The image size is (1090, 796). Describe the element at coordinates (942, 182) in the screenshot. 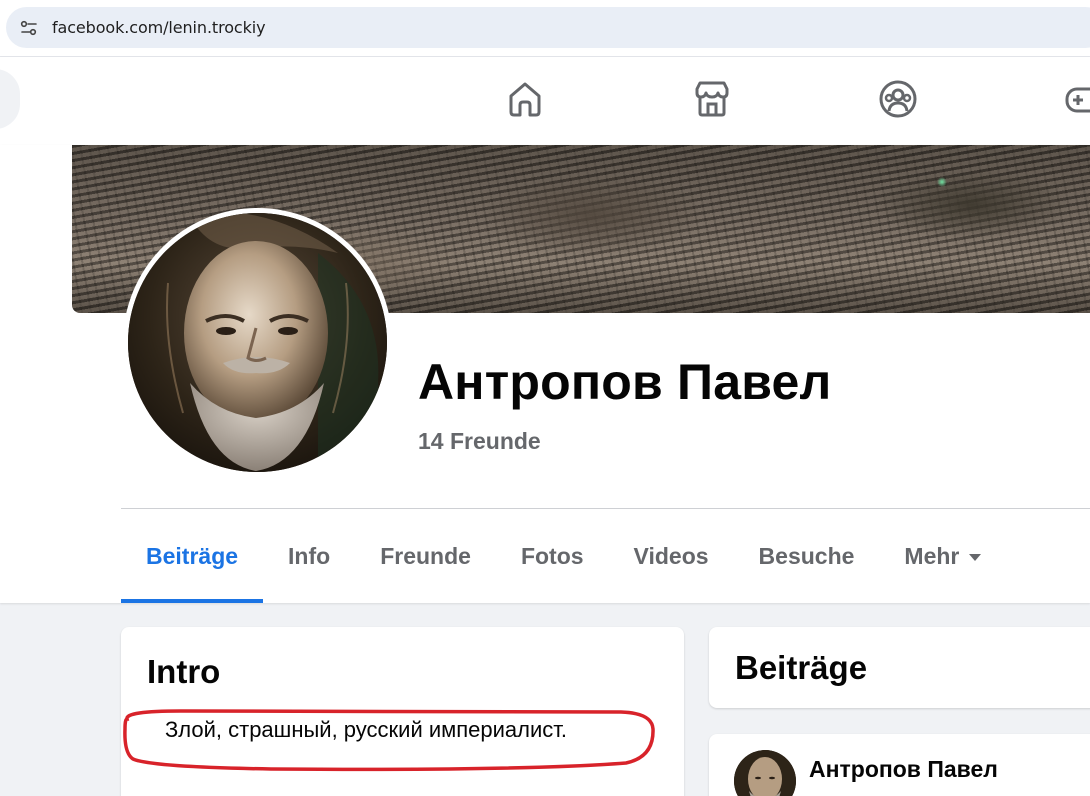

I see `cover-light-spot` at that location.